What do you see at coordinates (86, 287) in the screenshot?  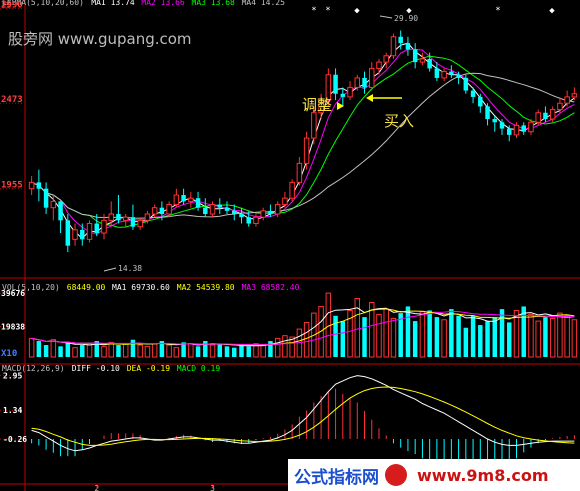 I see `volume-legend-1: 68449.00` at bounding box center [86, 287].